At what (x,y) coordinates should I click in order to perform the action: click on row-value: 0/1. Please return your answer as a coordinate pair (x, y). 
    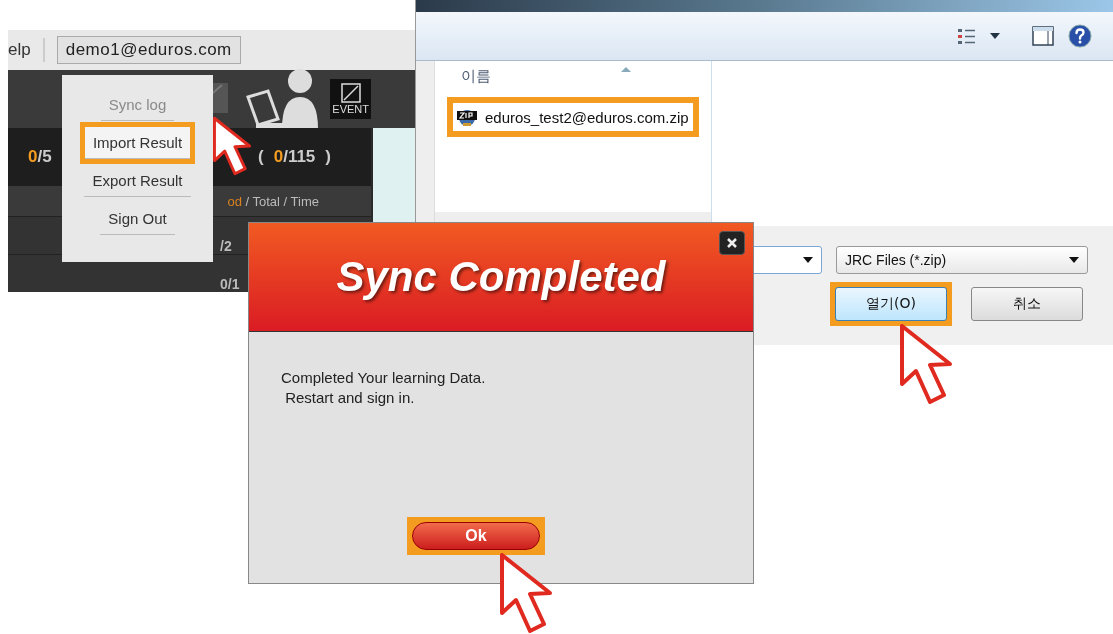
    Looking at the image, I should click on (230, 284).